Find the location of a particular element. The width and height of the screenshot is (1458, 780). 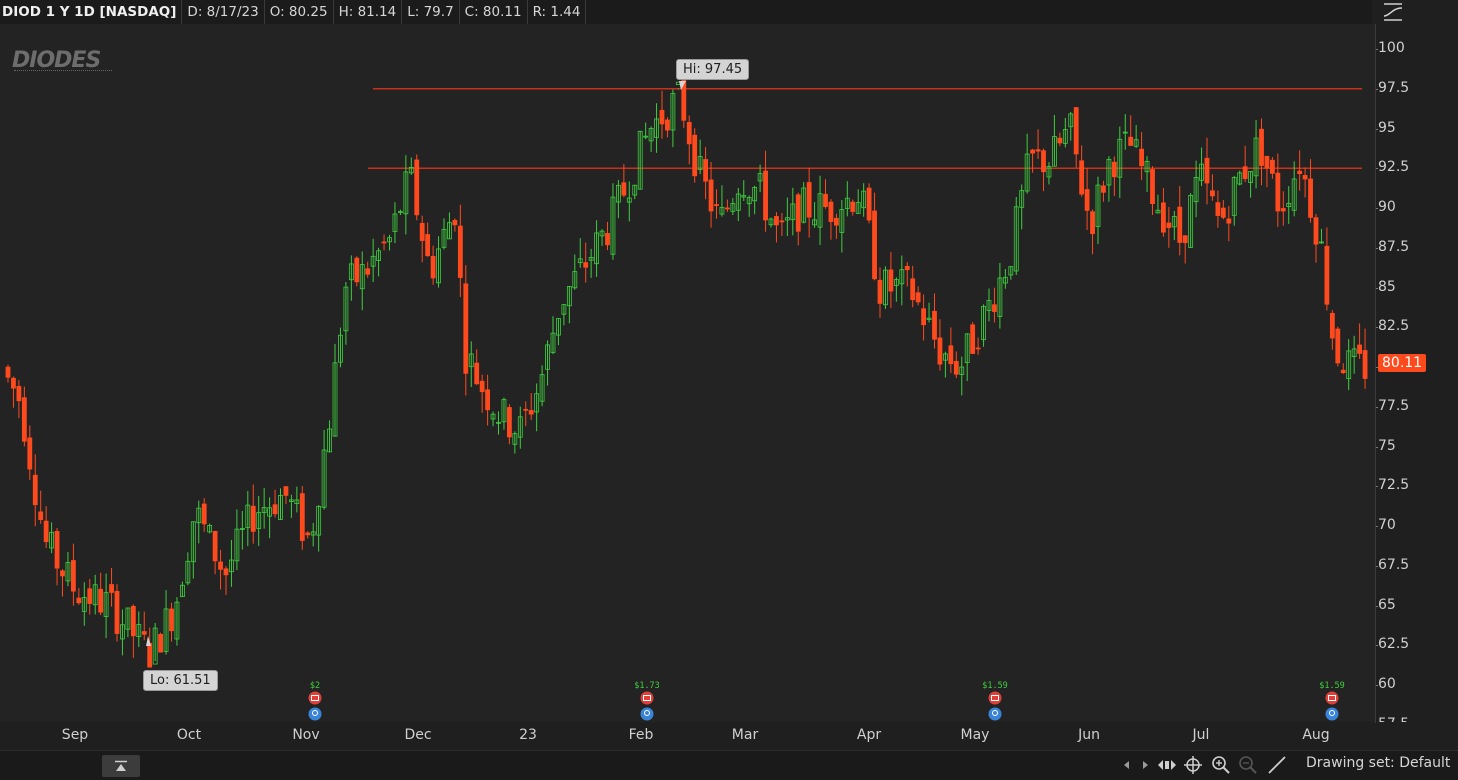

earnings-icon is located at coordinates (1332, 698).